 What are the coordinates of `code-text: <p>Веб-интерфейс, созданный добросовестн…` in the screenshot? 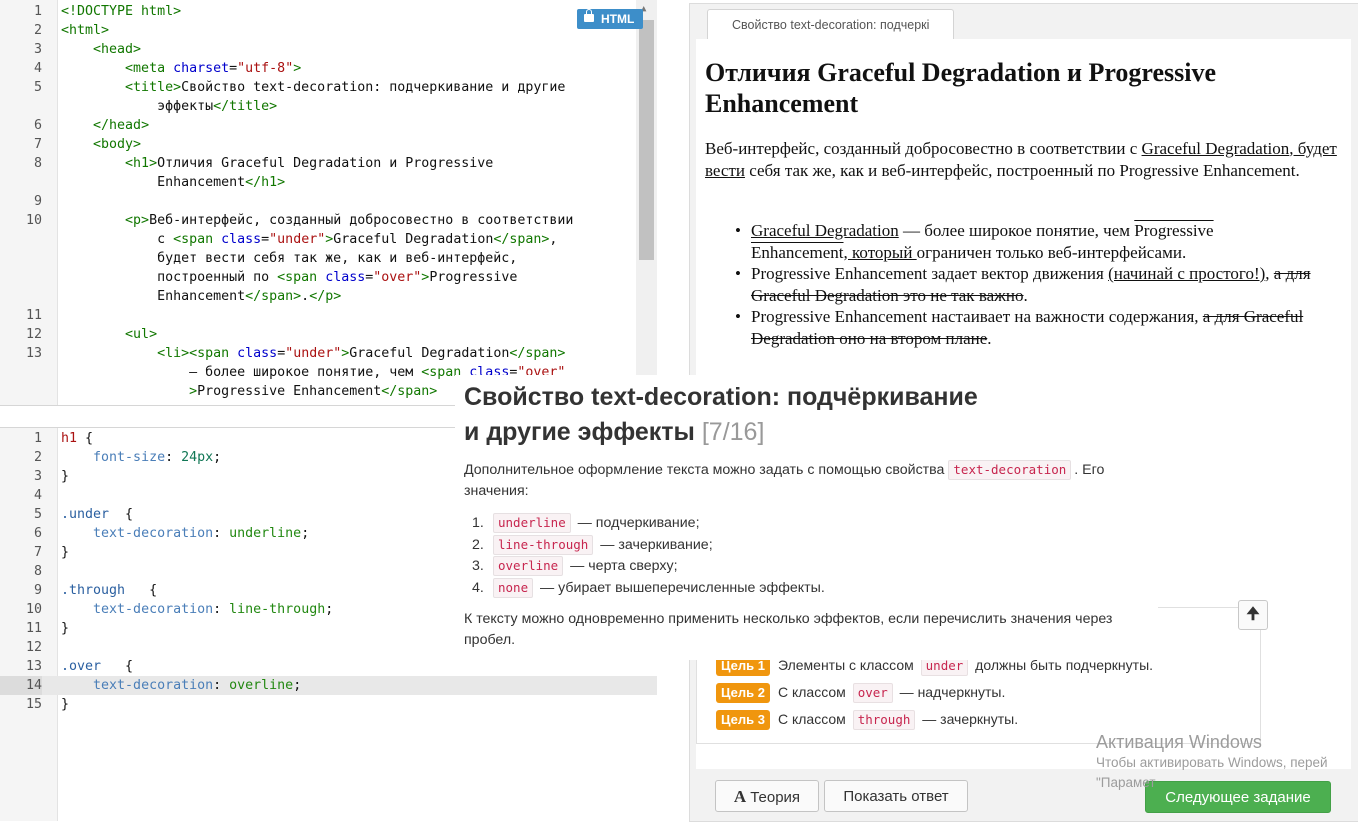 It's located at (317, 220).